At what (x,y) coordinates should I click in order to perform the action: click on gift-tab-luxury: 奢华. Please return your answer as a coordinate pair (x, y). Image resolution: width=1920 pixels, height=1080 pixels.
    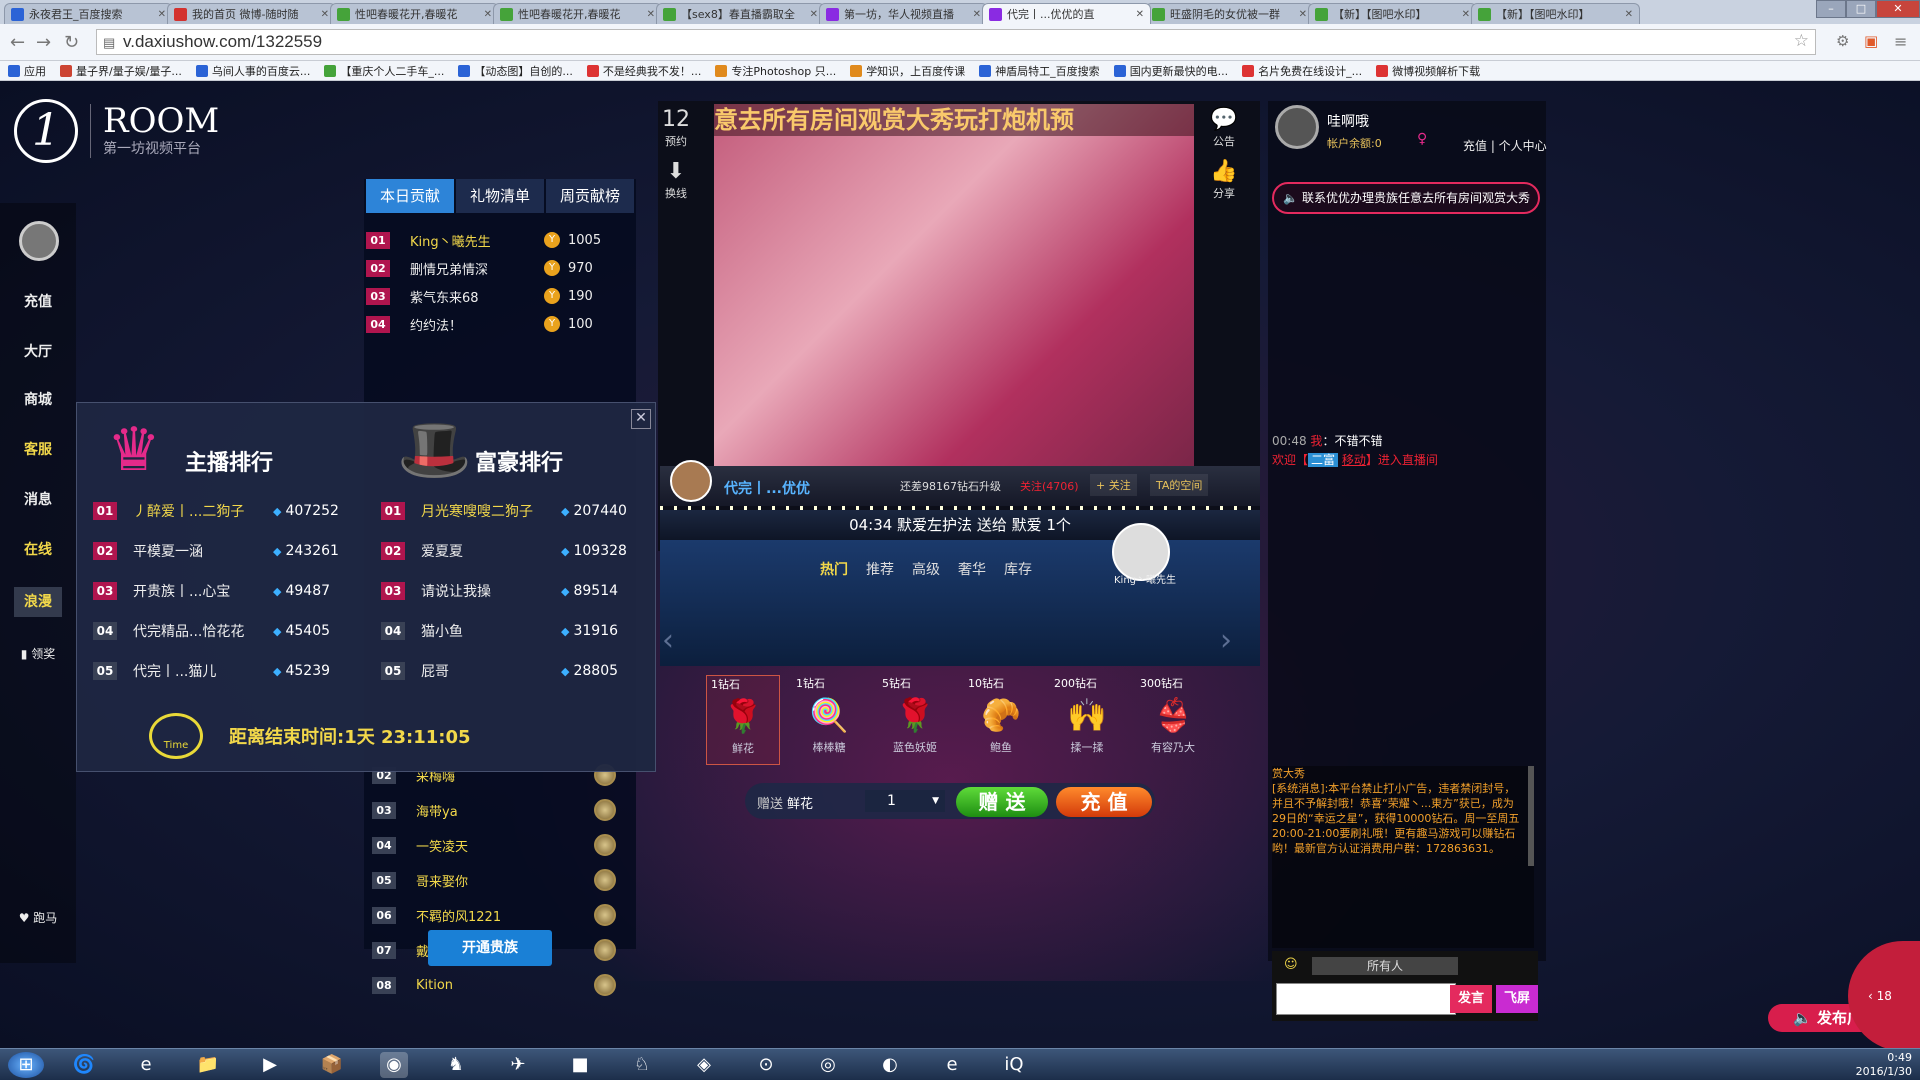
    Looking at the image, I should click on (972, 569).